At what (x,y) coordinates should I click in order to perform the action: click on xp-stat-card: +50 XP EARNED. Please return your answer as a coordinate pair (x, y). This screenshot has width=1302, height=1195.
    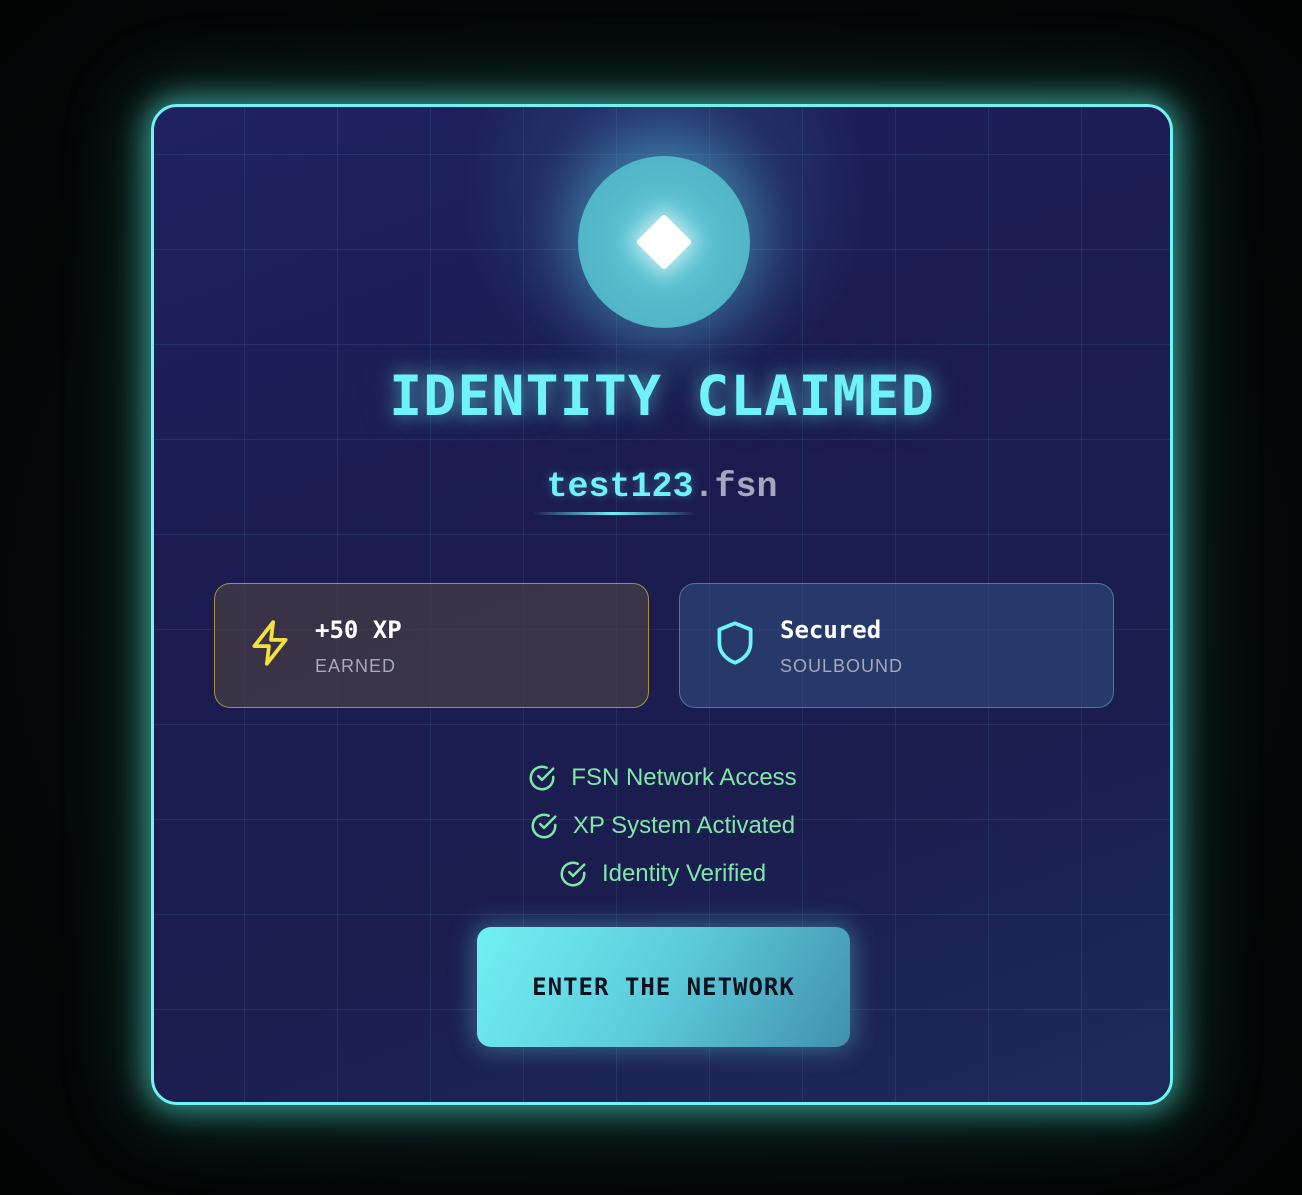
    Looking at the image, I should click on (431, 645).